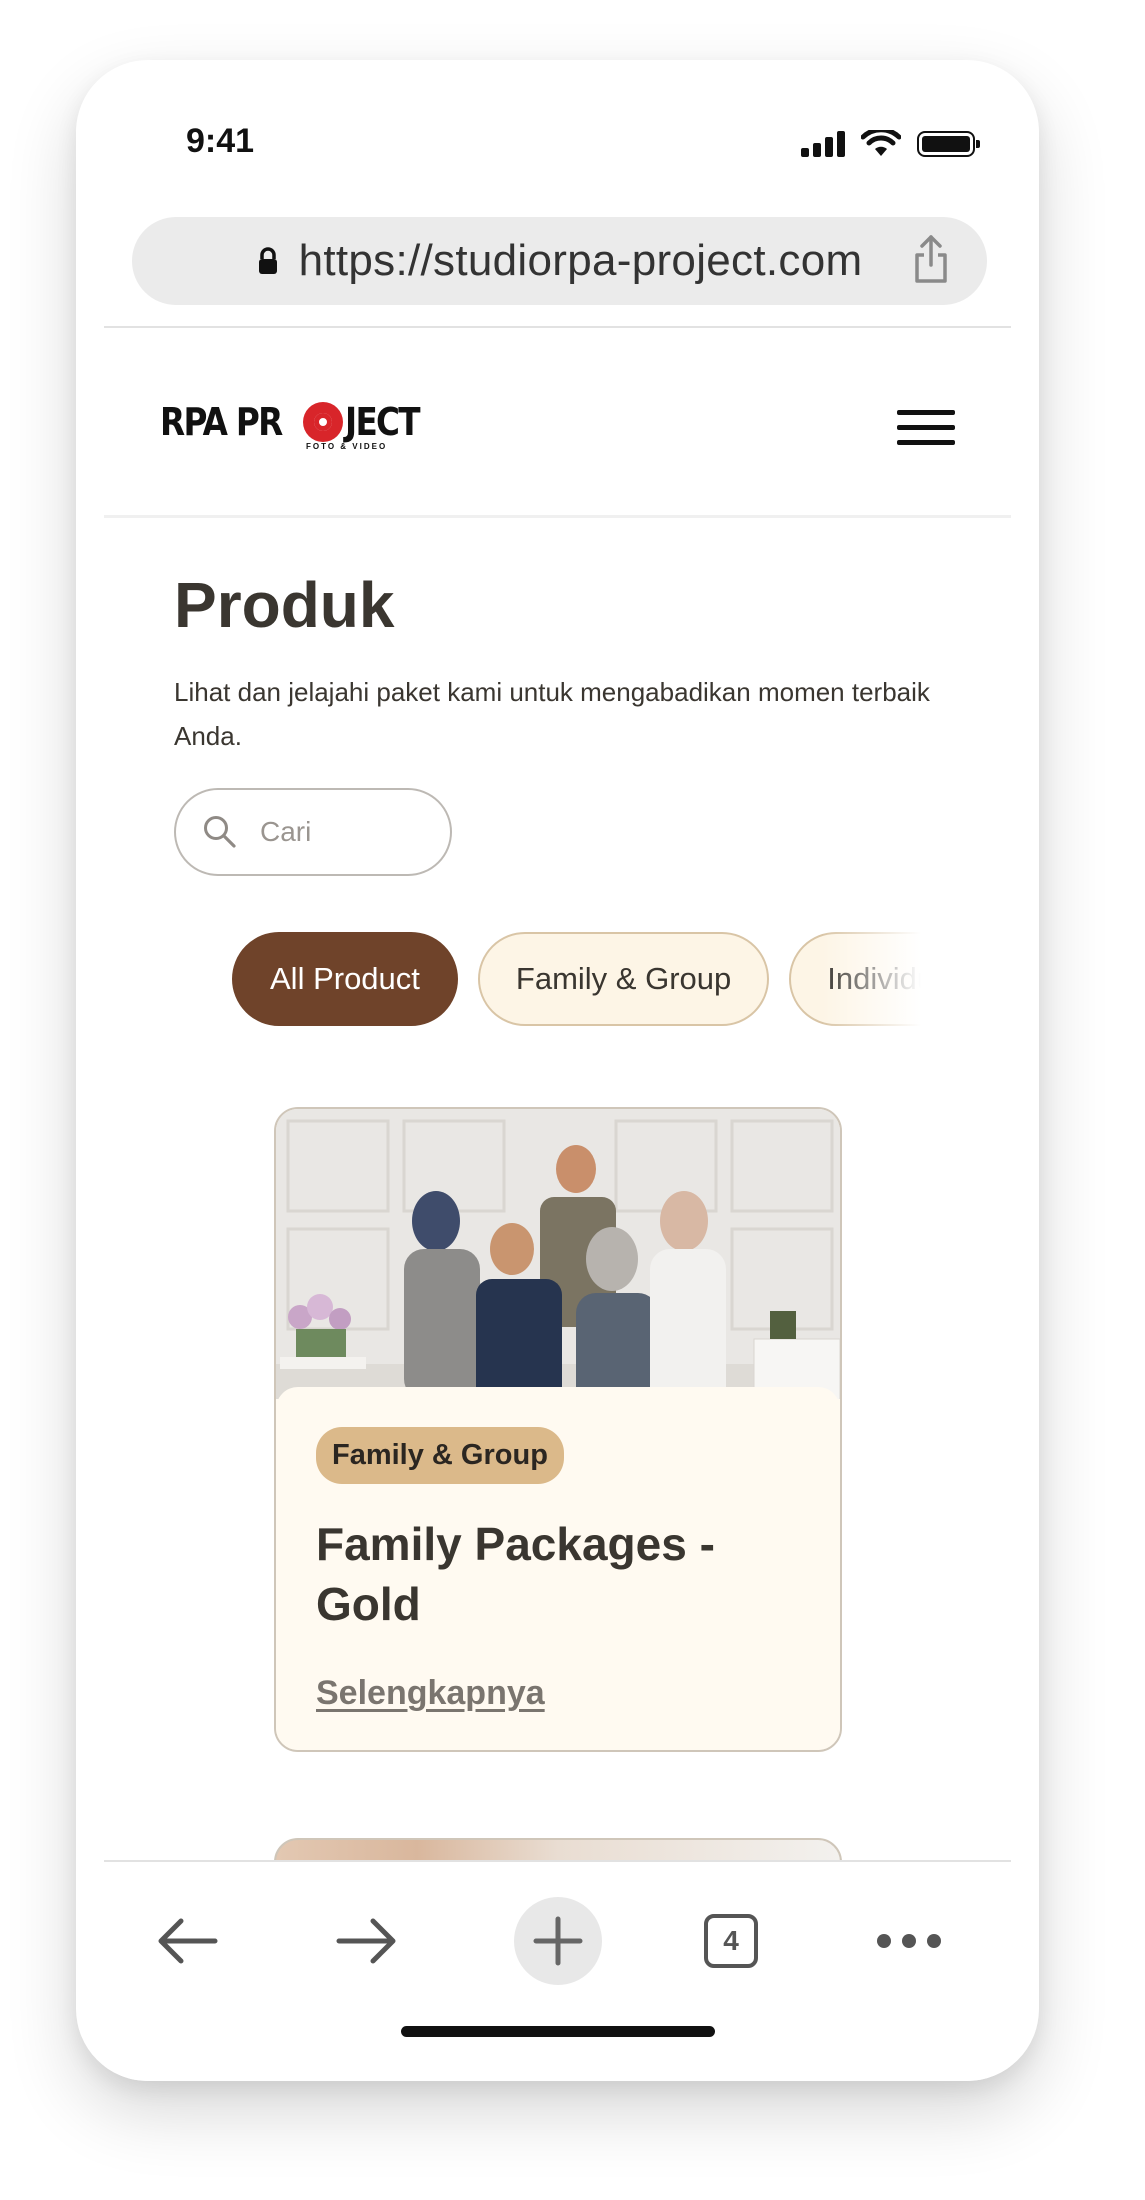 Image resolution: width=1145 pixels, height=2200 pixels. Describe the element at coordinates (823, 144) in the screenshot. I see `cellular-signal-icon` at that location.